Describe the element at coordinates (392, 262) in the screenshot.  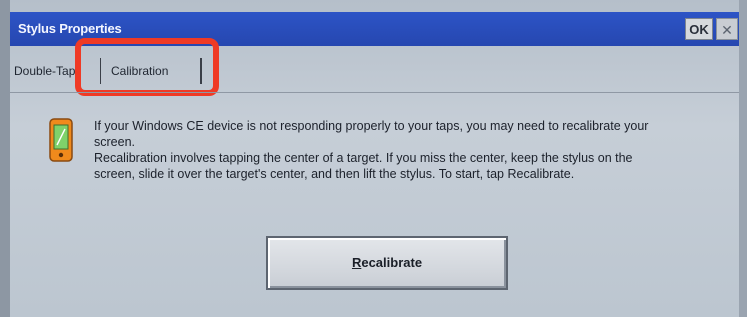
I see `recalibrate-label: ecalibrate` at that location.